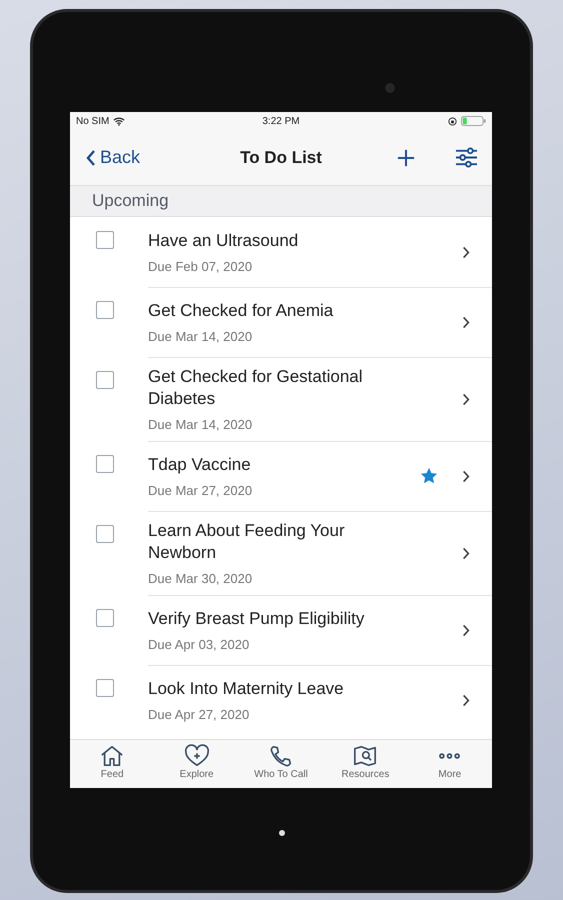 The height and width of the screenshot is (900, 563). I want to click on tab-button: Who To Call, so click(281, 764).